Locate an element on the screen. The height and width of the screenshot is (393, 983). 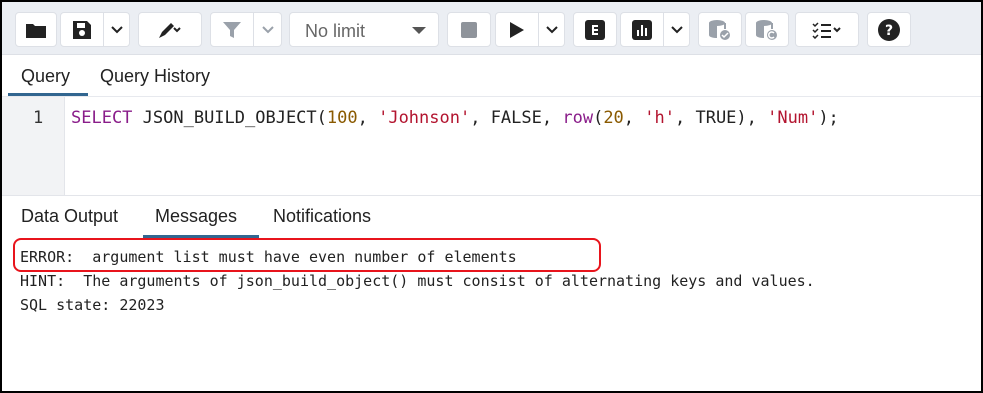
help-icon: ? is located at coordinates (889, 29).